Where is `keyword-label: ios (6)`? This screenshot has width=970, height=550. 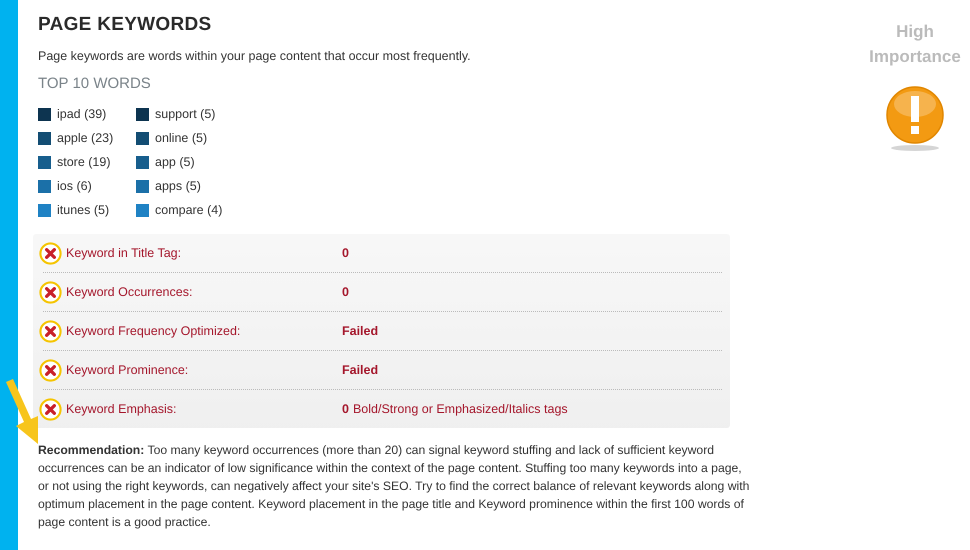 keyword-label: ios (6) is located at coordinates (74, 186).